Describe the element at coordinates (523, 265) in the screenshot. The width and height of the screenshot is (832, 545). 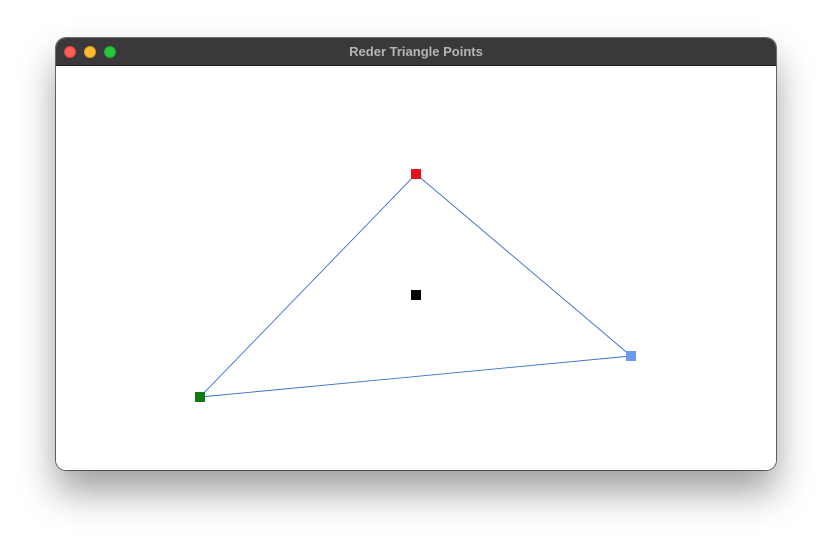
I see `triangle-edge-top-right` at that location.